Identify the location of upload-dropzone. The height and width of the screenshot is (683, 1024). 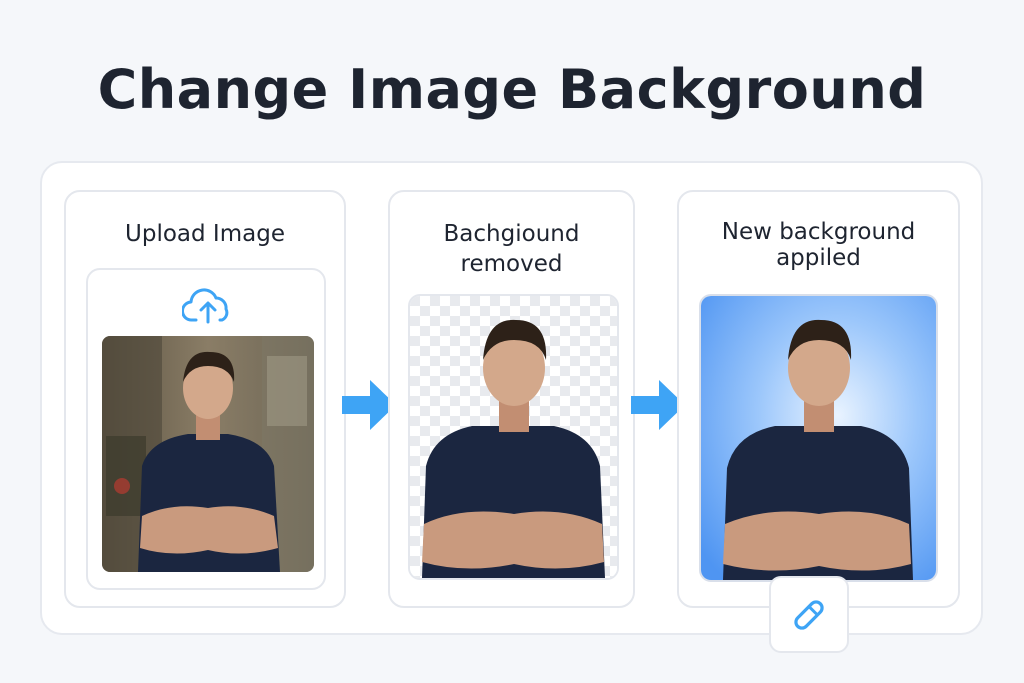
(206, 429).